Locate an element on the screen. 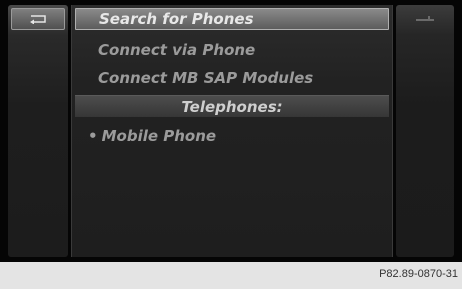 The image size is (462, 289). dash-icon is located at coordinates (425, 18).